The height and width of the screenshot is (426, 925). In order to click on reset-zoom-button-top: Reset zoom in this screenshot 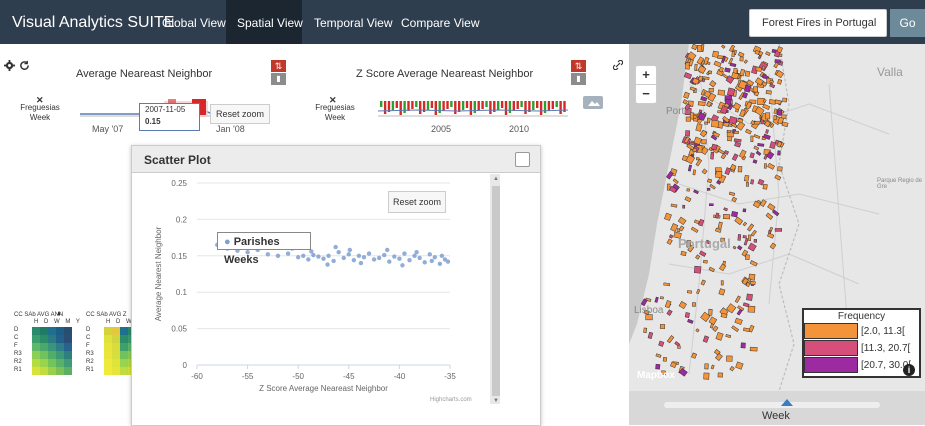, I will do `click(240, 114)`.